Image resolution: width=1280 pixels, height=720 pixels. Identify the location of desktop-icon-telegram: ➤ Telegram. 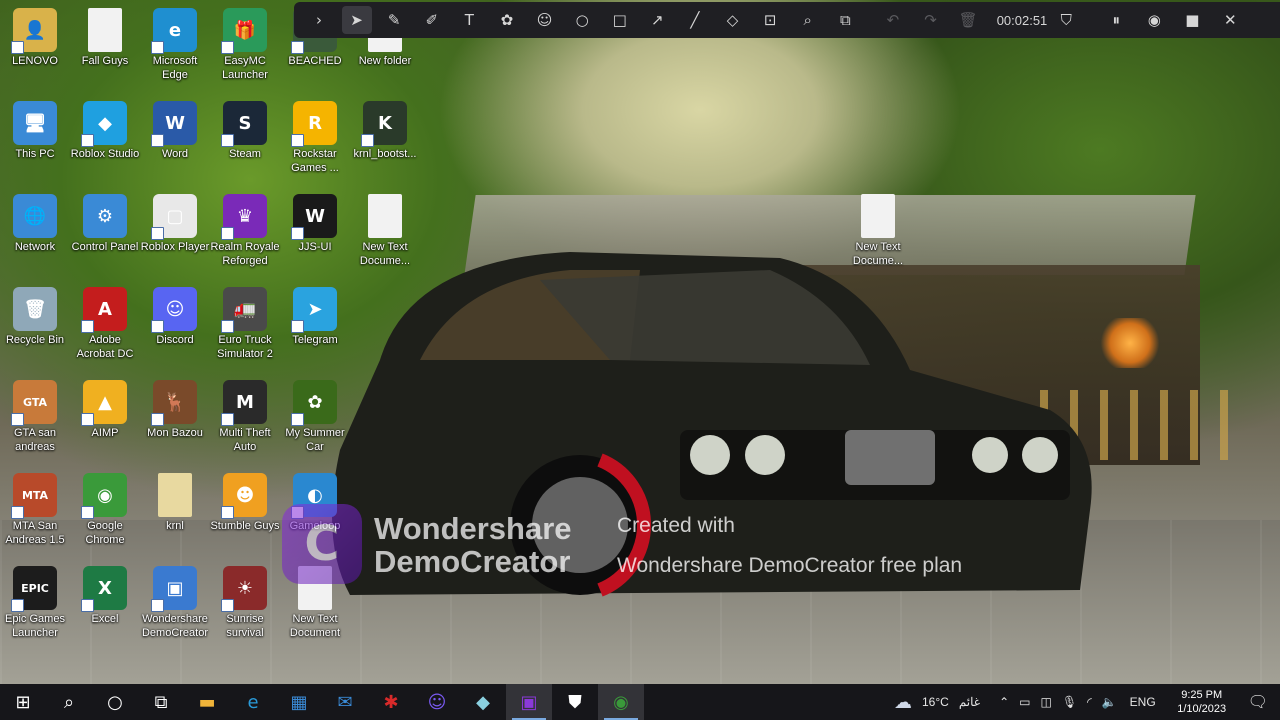
(315, 317).